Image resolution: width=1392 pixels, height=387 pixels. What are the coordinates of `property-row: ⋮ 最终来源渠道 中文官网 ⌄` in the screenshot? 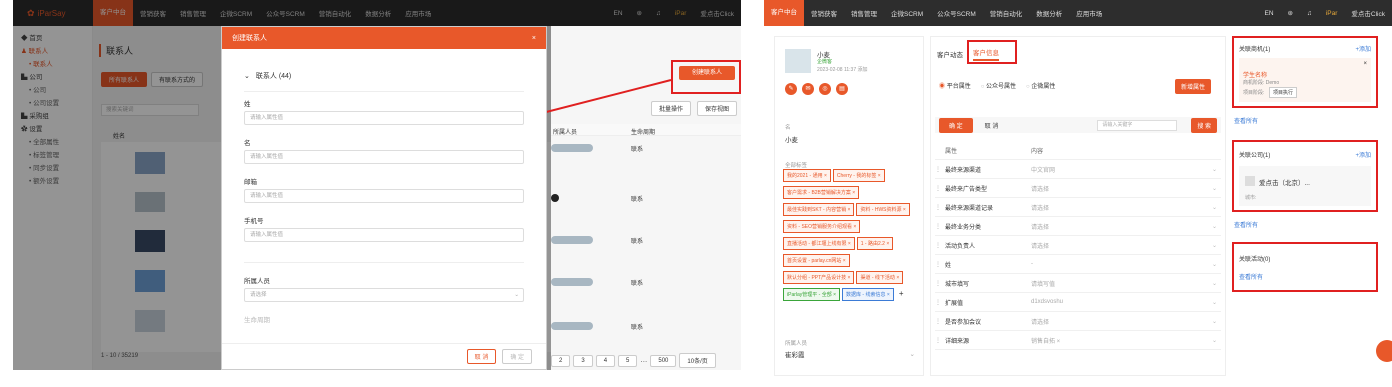 It's located at (1078, 169).